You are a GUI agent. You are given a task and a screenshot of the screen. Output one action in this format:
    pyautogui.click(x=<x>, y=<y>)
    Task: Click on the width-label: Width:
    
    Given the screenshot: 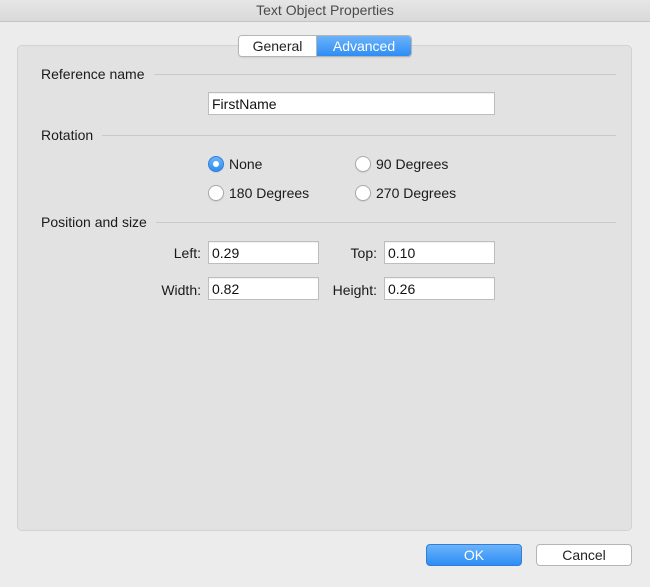 What is the action you would take?
    pyautogui.click(x=181, y=290)
    